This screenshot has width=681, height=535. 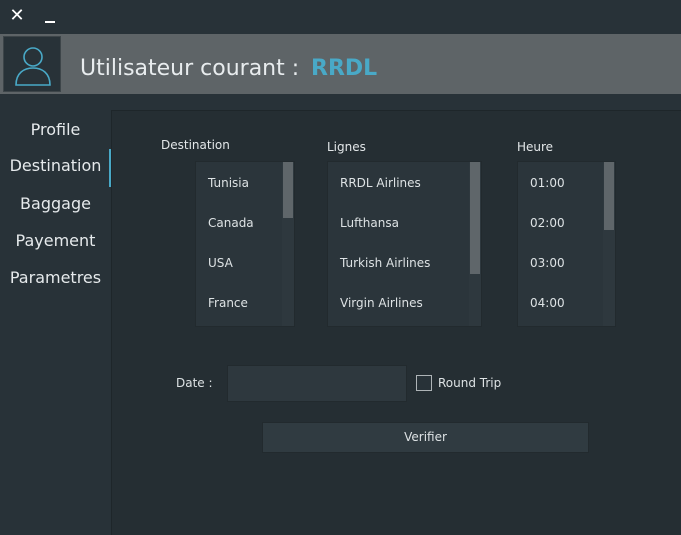 I want to click on sidebar-item-profile: Profile, so click(x=55, y=130).